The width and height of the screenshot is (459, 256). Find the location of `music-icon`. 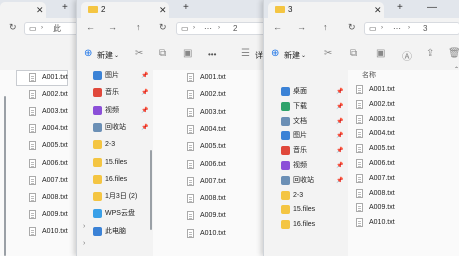

music-icon is located at coordinates (285, 151).